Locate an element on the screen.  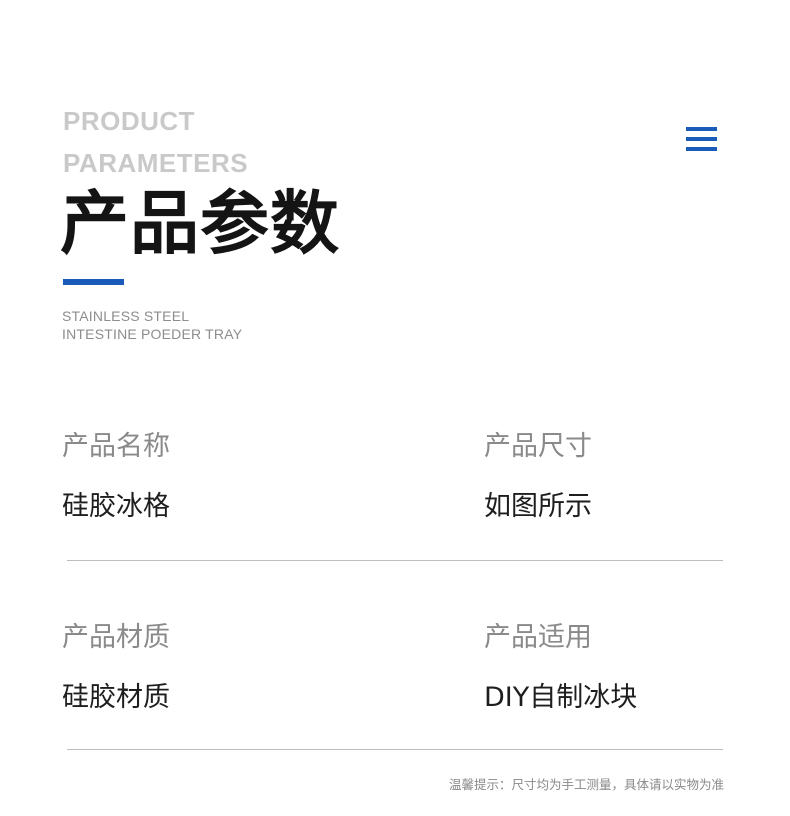
title-accent-bar is located at coordinates (93, 282).